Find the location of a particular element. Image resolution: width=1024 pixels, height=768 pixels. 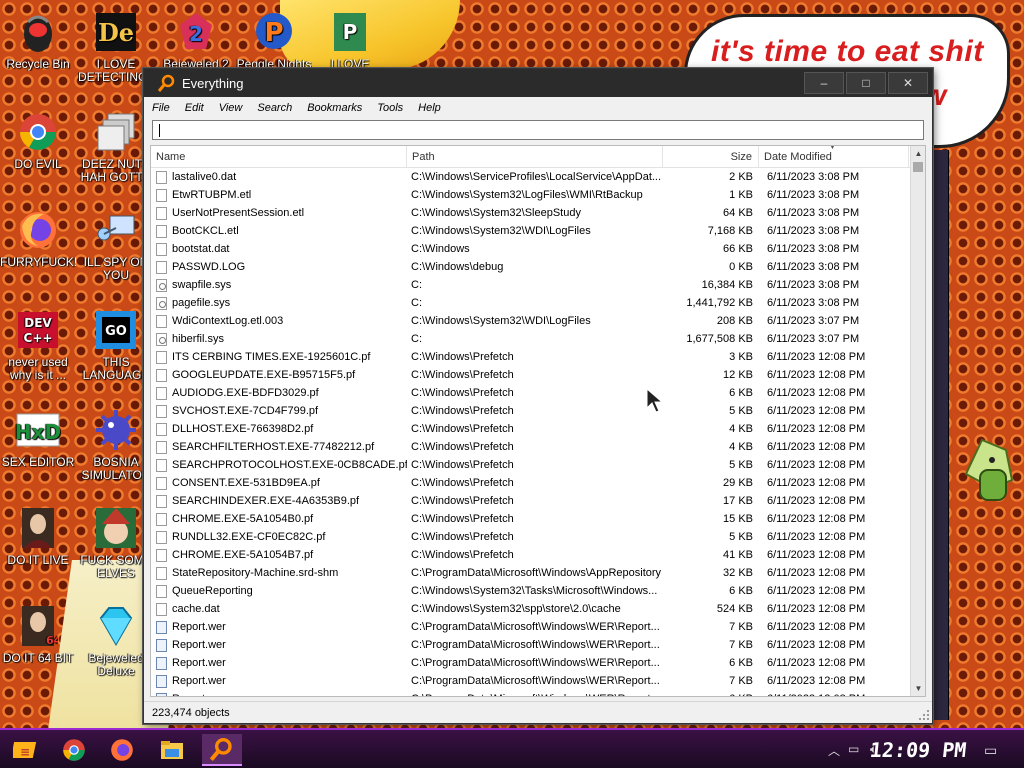

scrollbar-thumb is located at coordinates (918, 167).